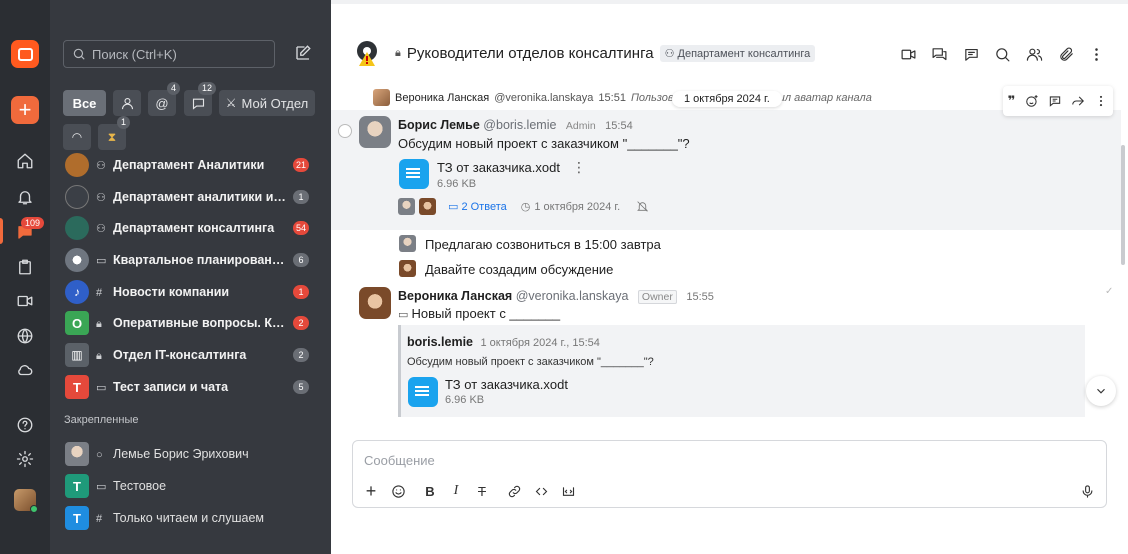 The image size is (1128, 554). I want to click on thread-replies-link: ▭ 2 Ответа, so click(477, 206).